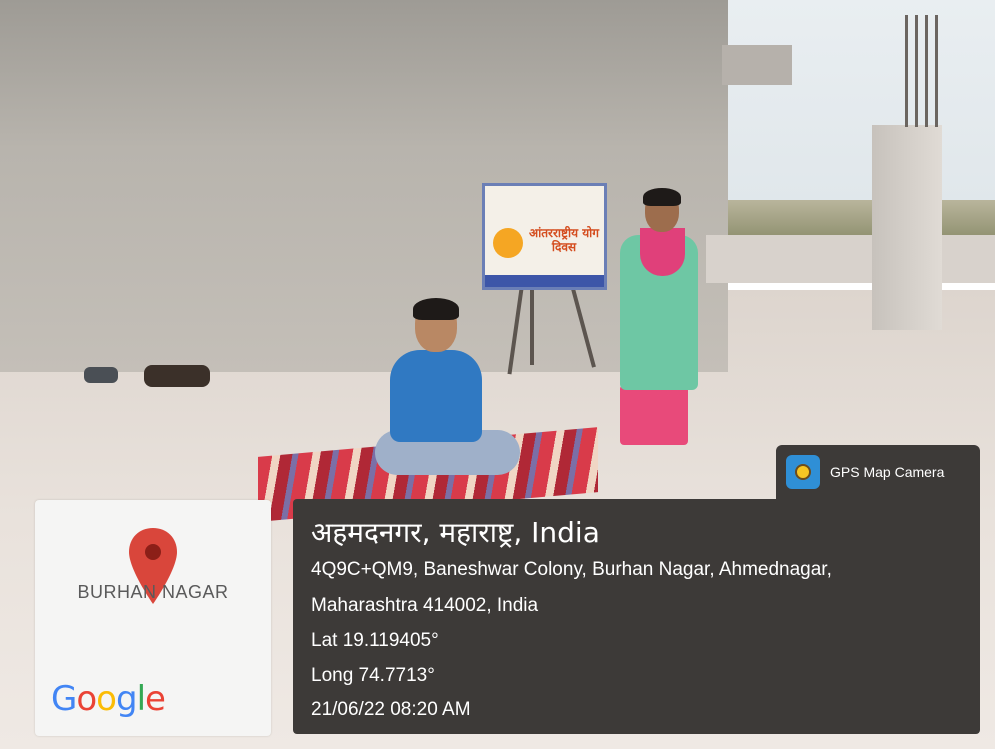 The width and height of the screenshot is (995, 749). I want to click on yoga-day-banner: आंतरराष्ट्रीय योग दिवस, so click(544, 236).